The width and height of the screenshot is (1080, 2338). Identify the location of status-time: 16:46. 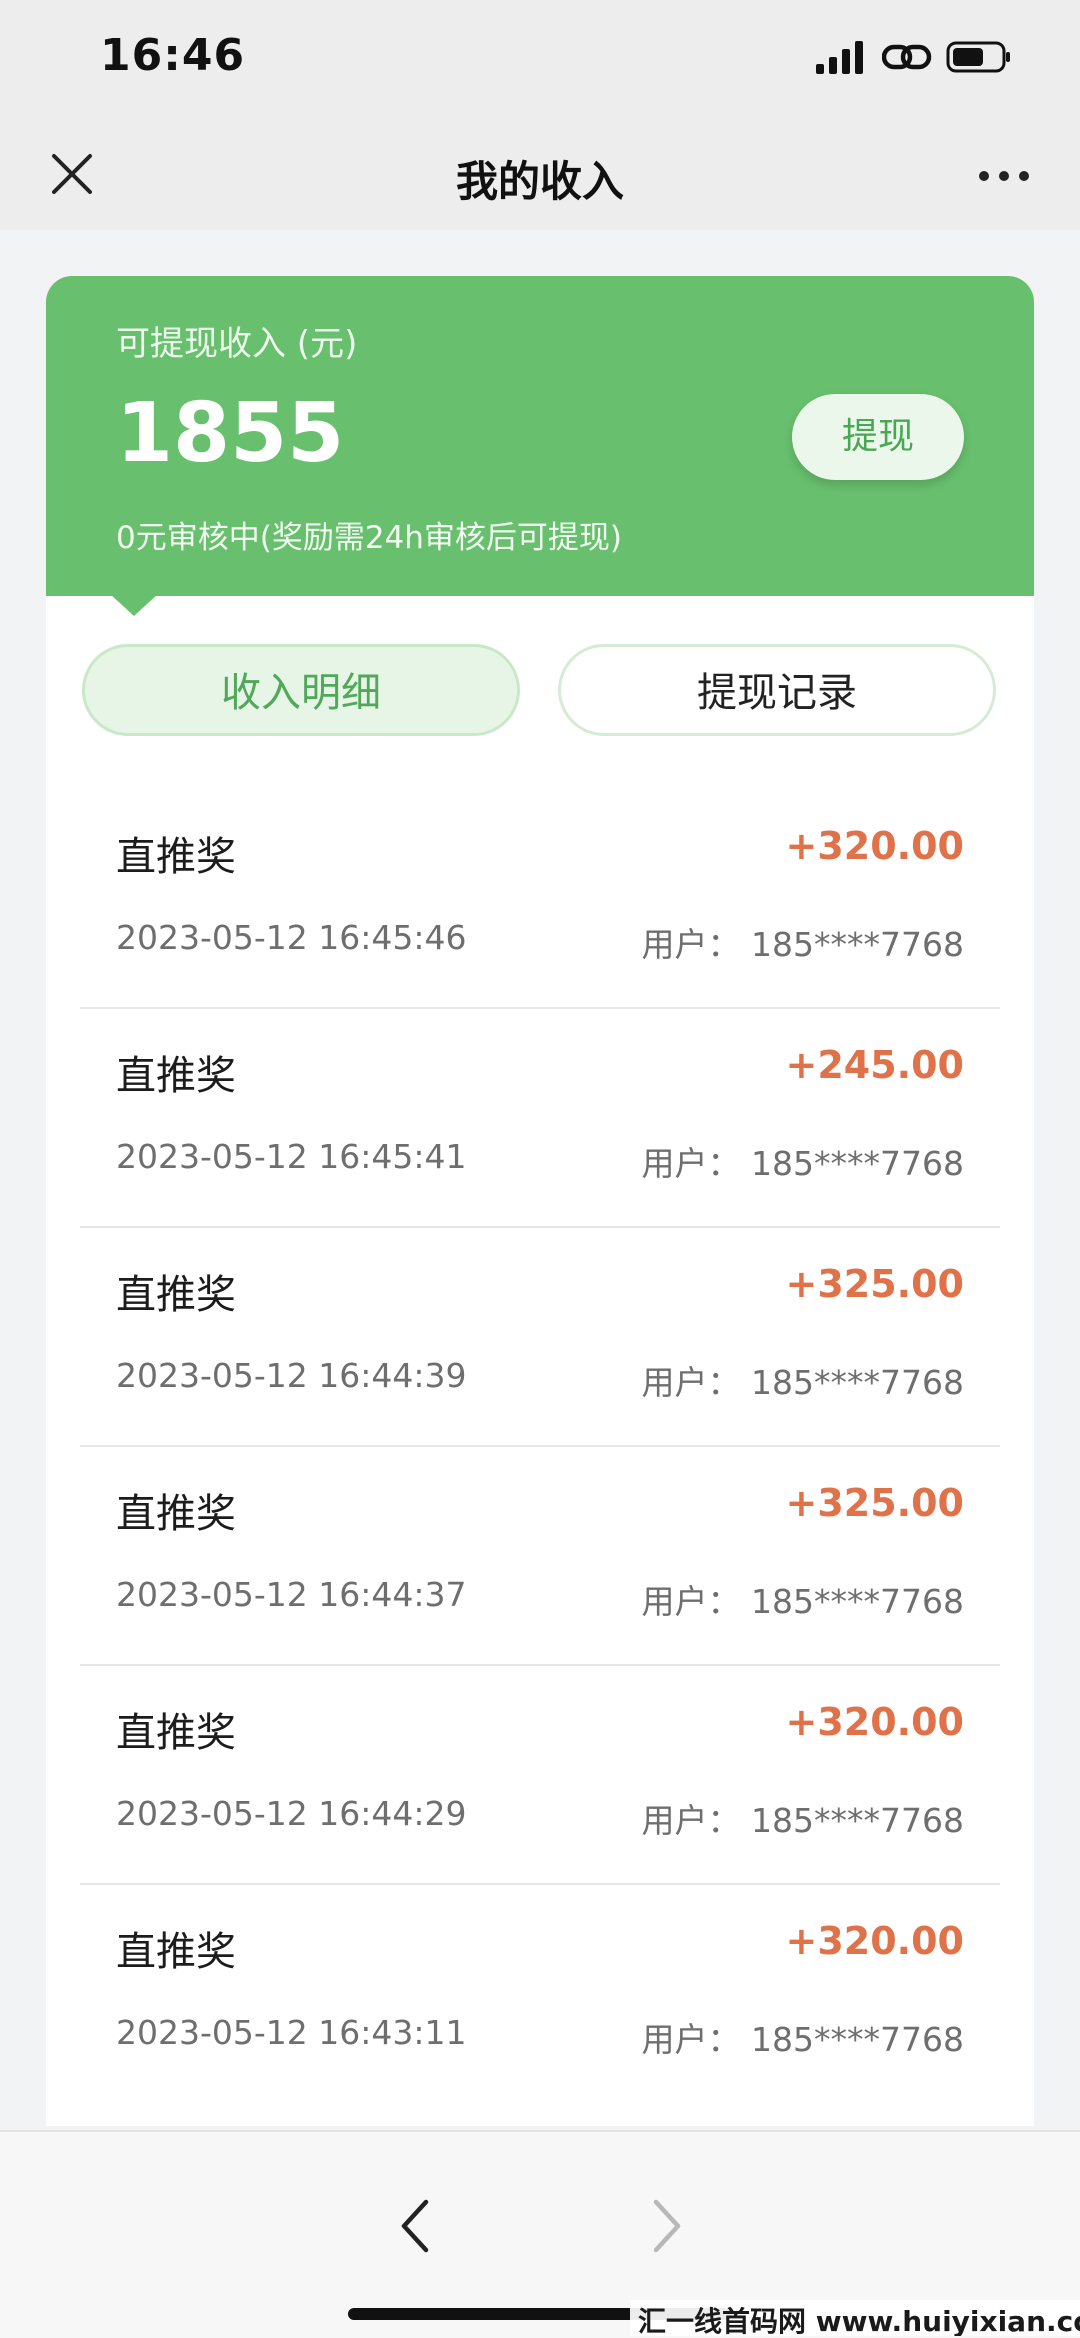
(173, 55).